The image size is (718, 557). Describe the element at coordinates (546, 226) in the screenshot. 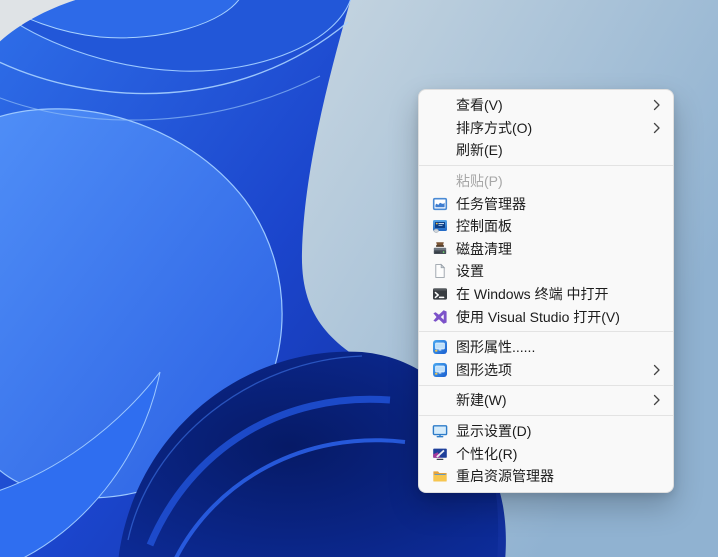

I see `menu-item-control-panel: 控制面板` at that location.